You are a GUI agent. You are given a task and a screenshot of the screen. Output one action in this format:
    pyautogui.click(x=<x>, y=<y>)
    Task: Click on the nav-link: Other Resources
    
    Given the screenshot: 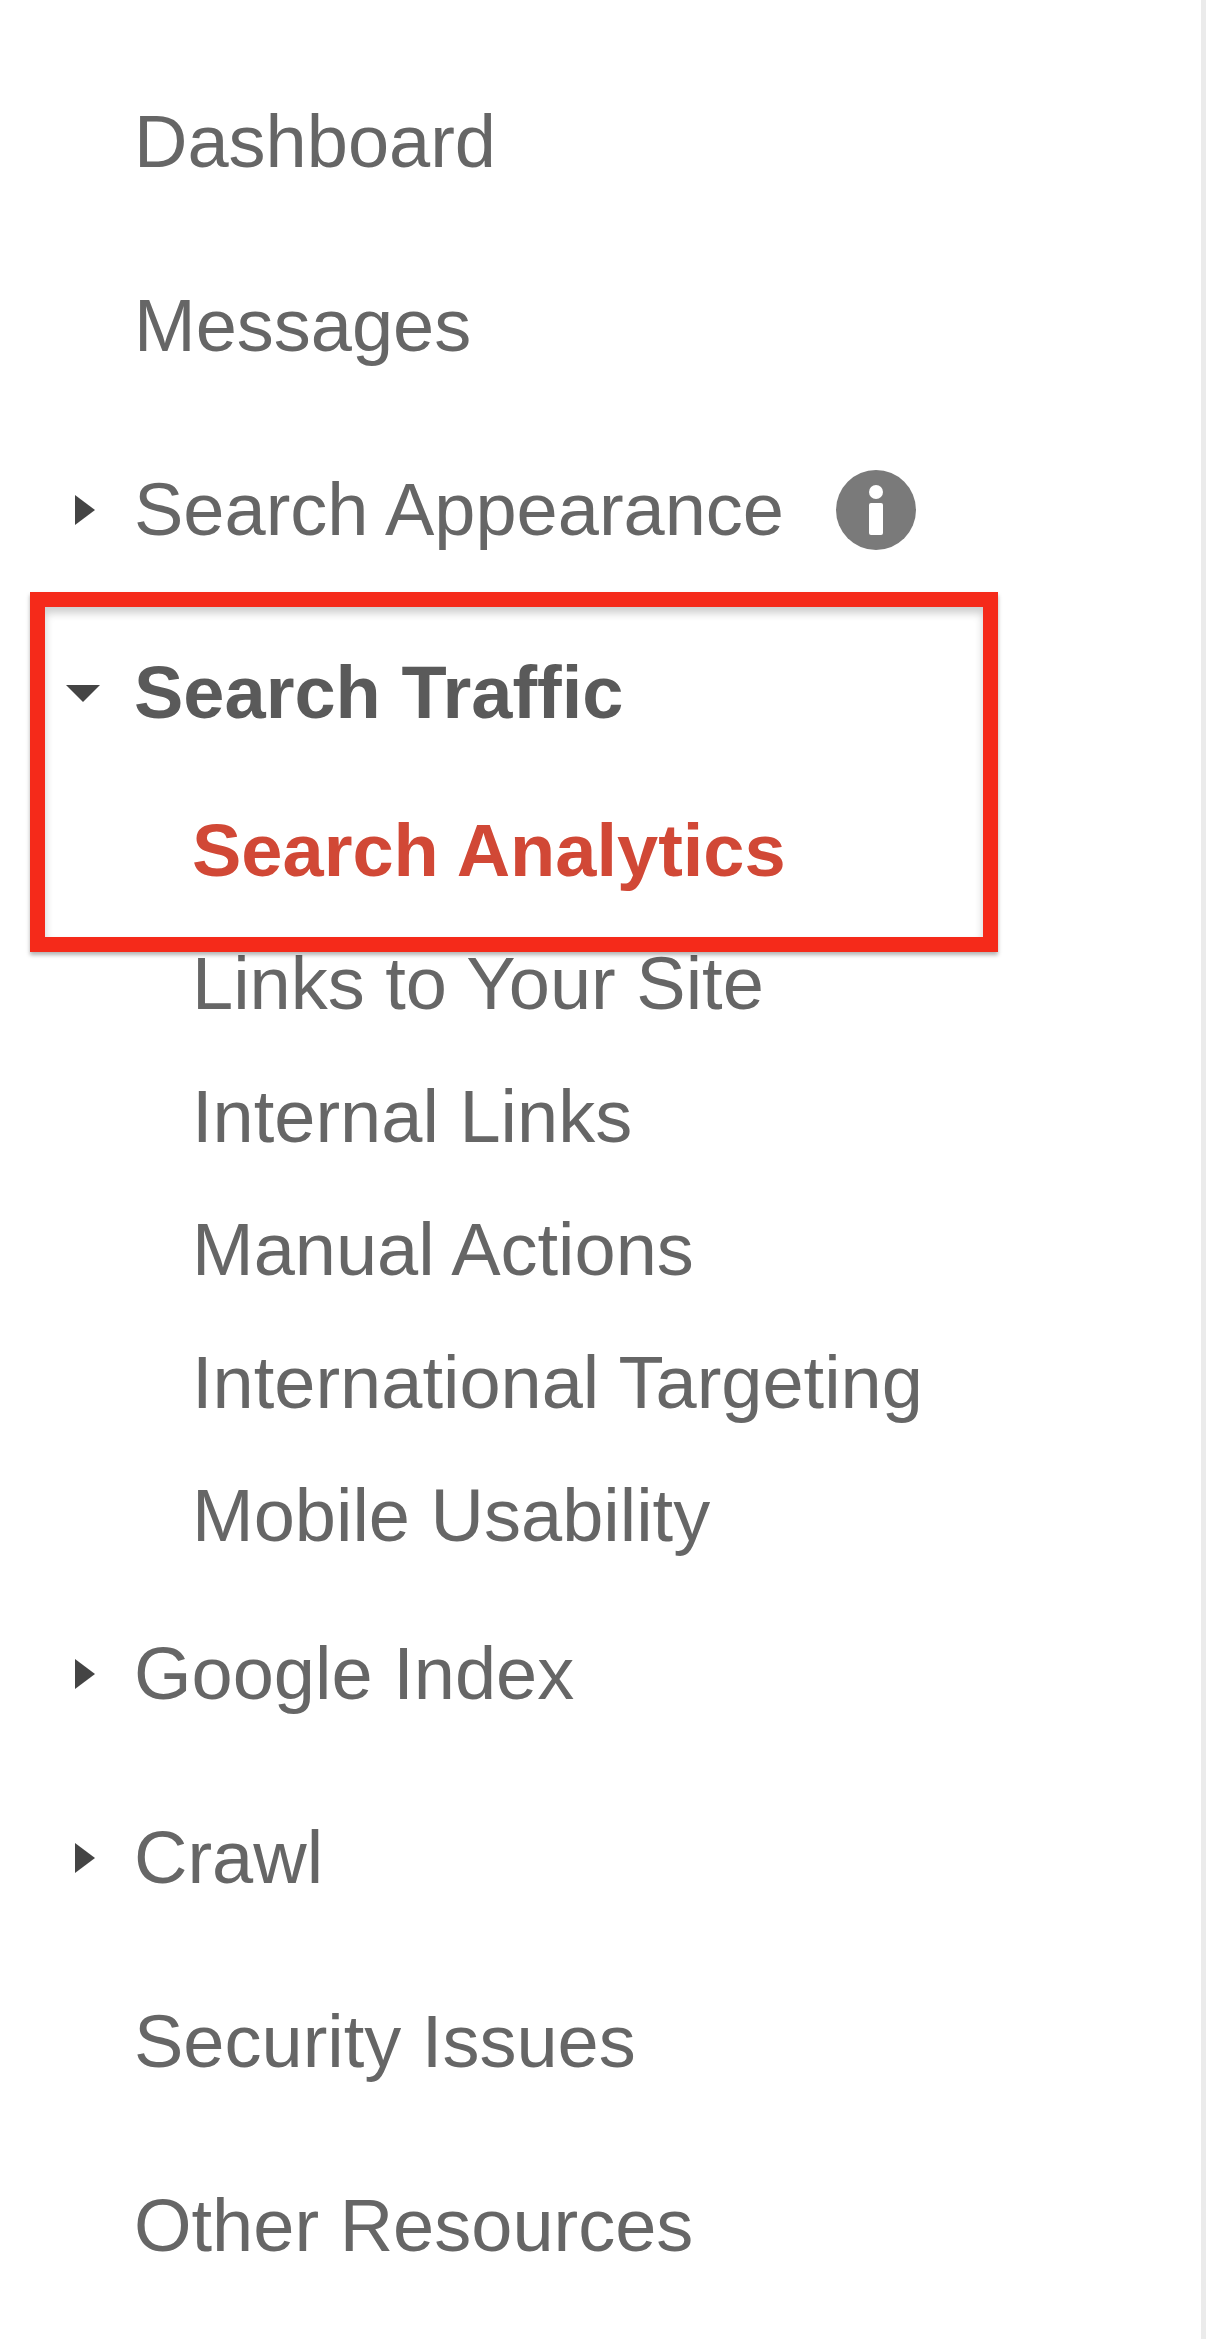 What is the action you would take?
    pyautogui.click(x=414, y=2226)
    